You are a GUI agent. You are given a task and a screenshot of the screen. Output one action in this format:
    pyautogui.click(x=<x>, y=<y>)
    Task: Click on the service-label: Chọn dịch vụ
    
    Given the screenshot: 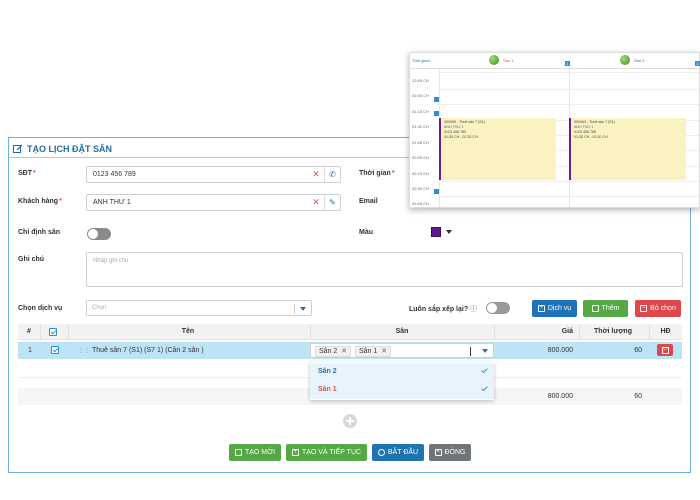 What is the action you would take?
    pyautogui.click(x=40, y=308)
    